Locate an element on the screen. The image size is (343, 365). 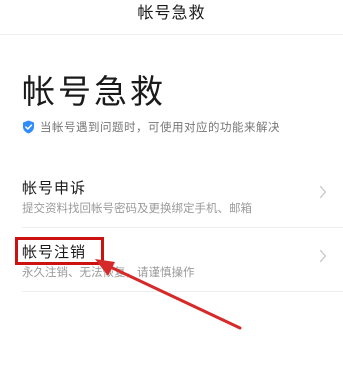
menu-item-title: 帐号注销 is located at coordinates (54, 252).